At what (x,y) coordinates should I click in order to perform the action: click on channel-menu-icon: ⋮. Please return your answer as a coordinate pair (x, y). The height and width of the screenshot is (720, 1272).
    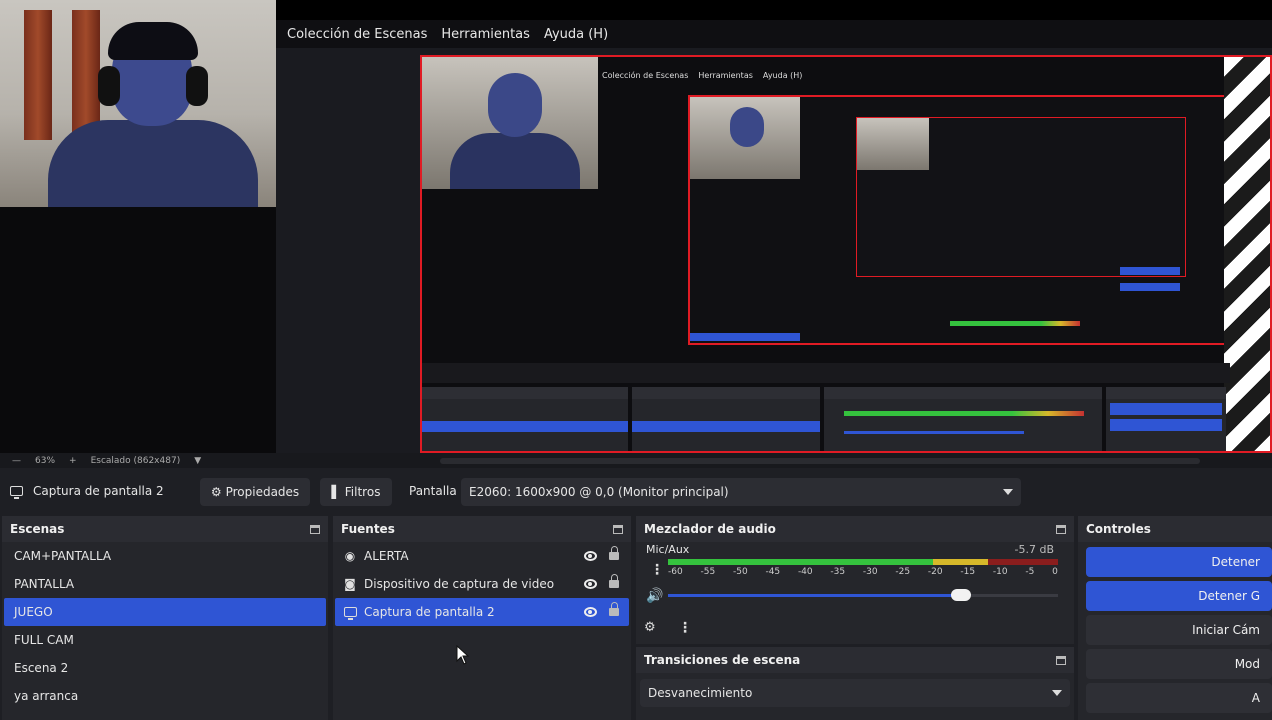
    Looking at the image, I should click on (657, 570).